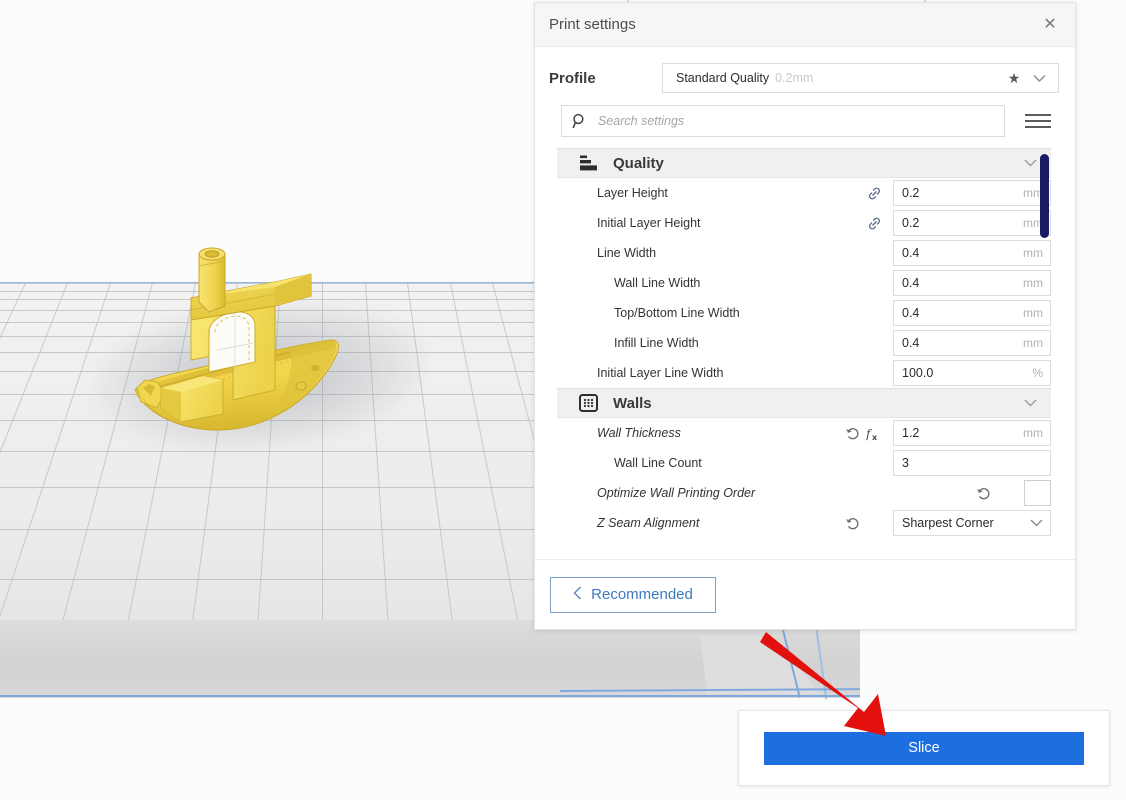  Describe the element at coordinates (656, 343) in the screenshot. I see `setting-label: Infill Line Width` at that location.